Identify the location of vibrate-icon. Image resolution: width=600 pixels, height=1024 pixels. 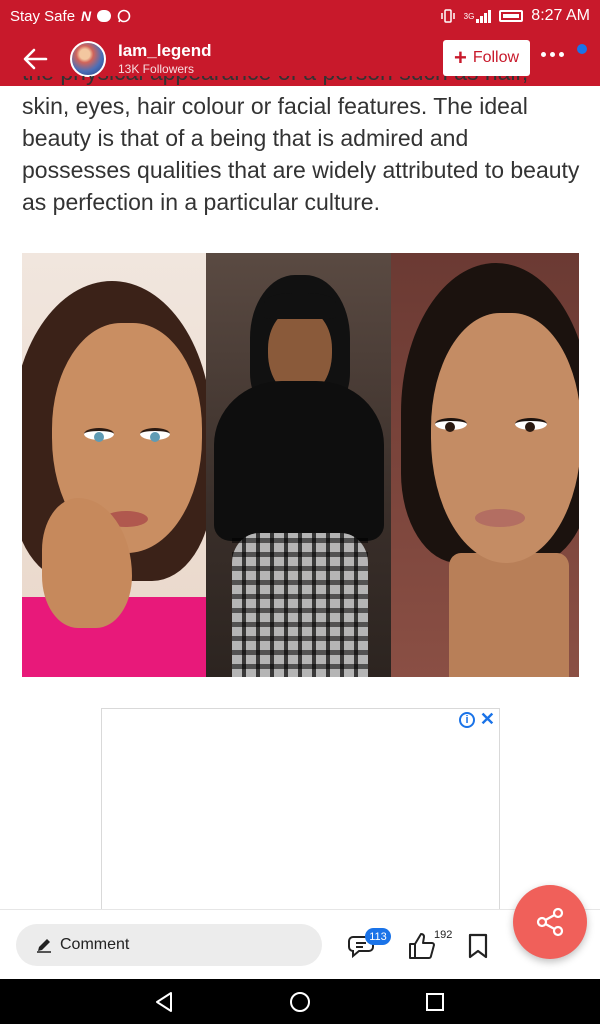
(447, 16).